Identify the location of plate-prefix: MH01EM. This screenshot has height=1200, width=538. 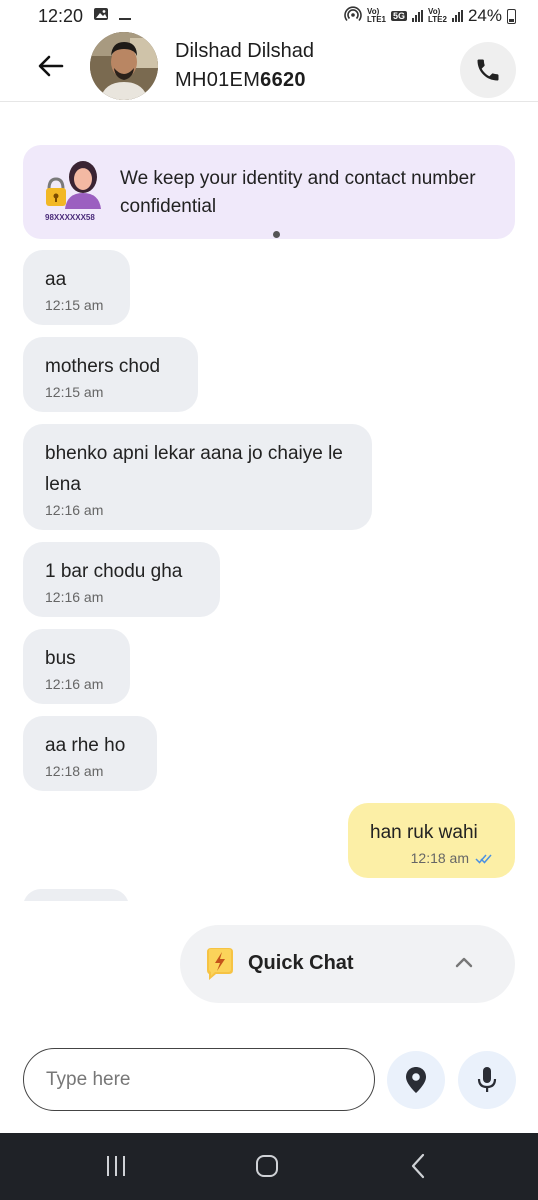
(218, 80).